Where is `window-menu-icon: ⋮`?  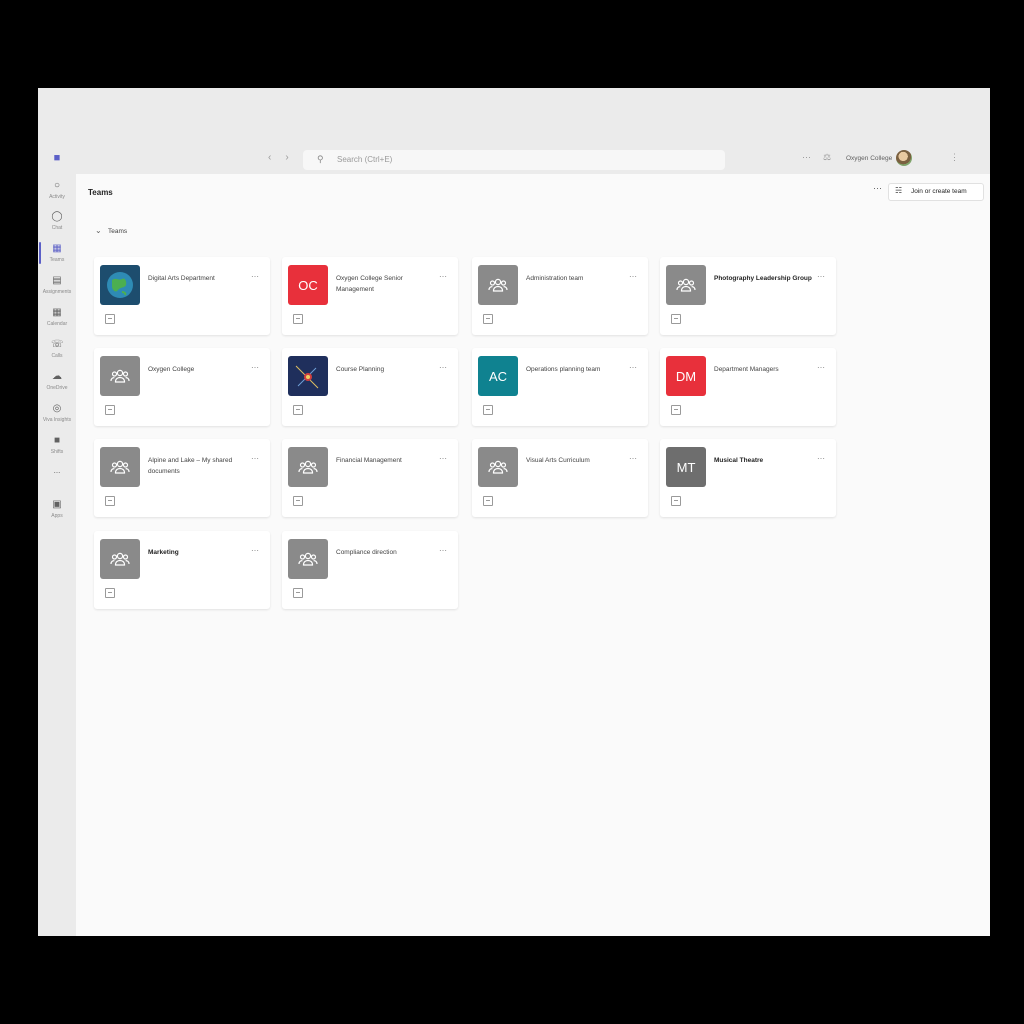 window-menu-icon: ⋮ is located at coordinates (954, 157).